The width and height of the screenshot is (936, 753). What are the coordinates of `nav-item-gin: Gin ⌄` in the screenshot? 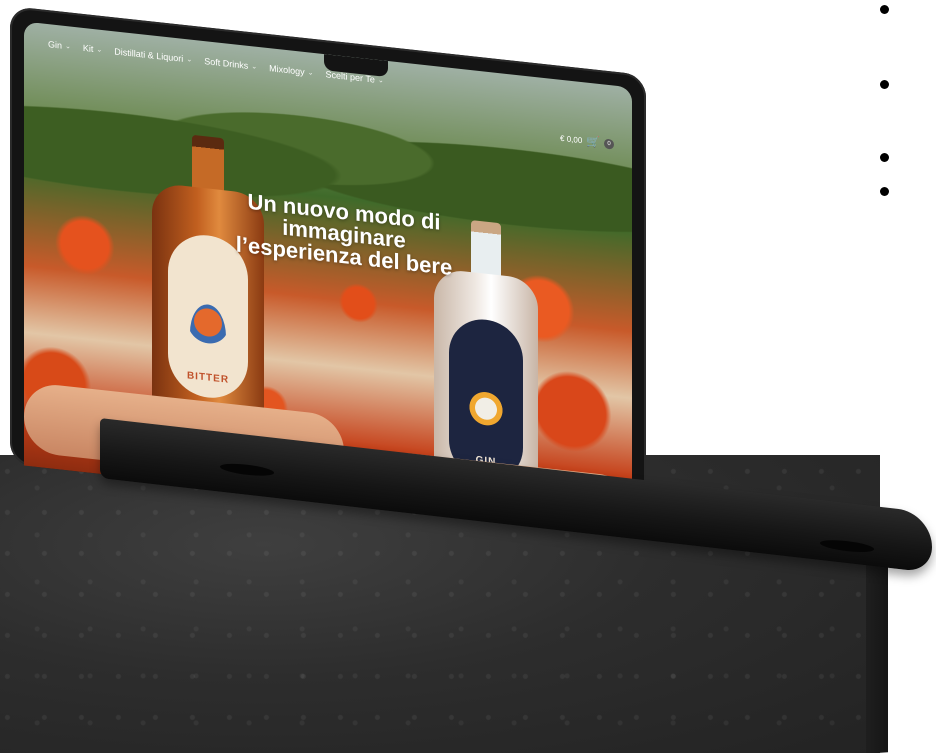 It's located at (59, 45).